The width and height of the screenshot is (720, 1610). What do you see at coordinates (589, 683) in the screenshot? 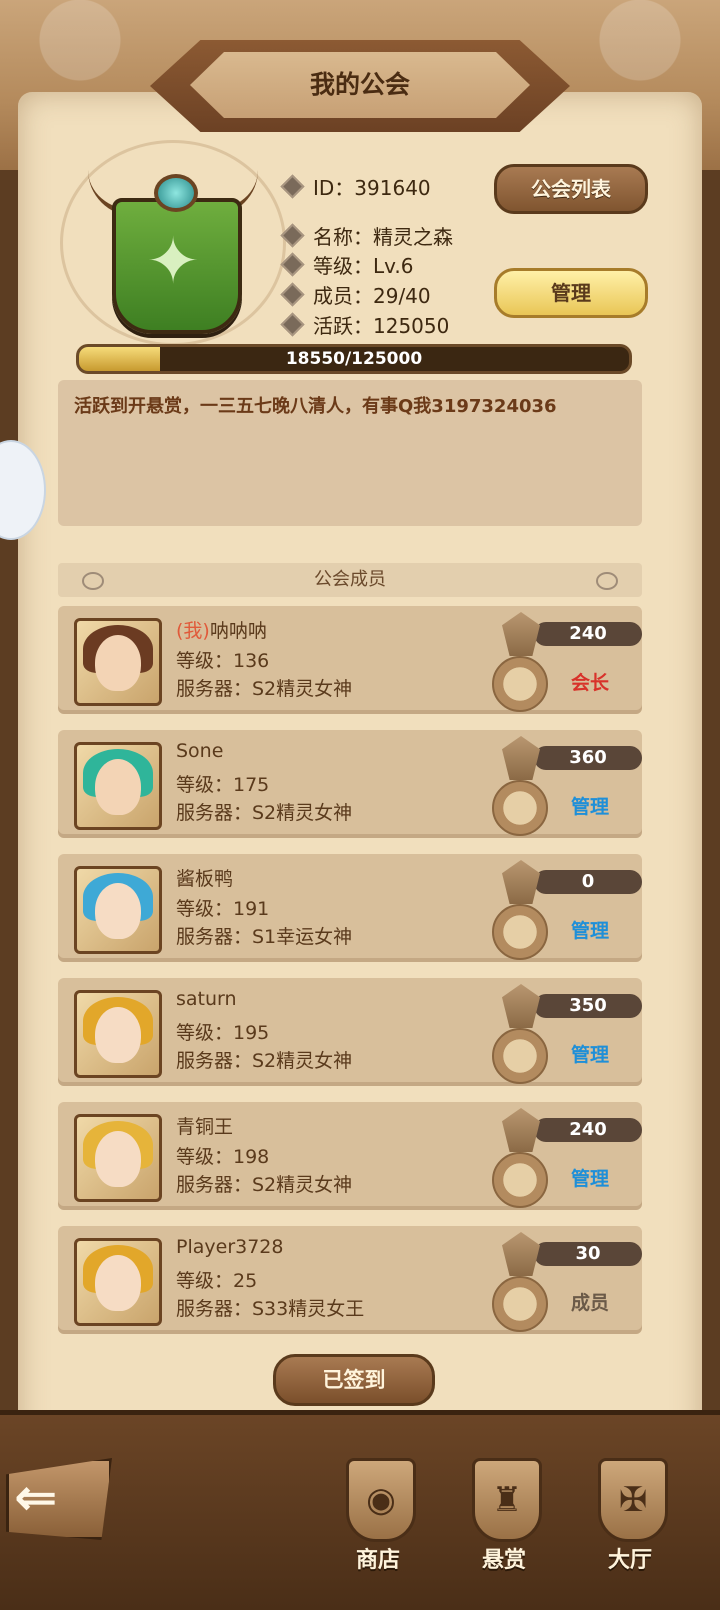
I see `member-role: 会长` at bounding box center [589, 683].